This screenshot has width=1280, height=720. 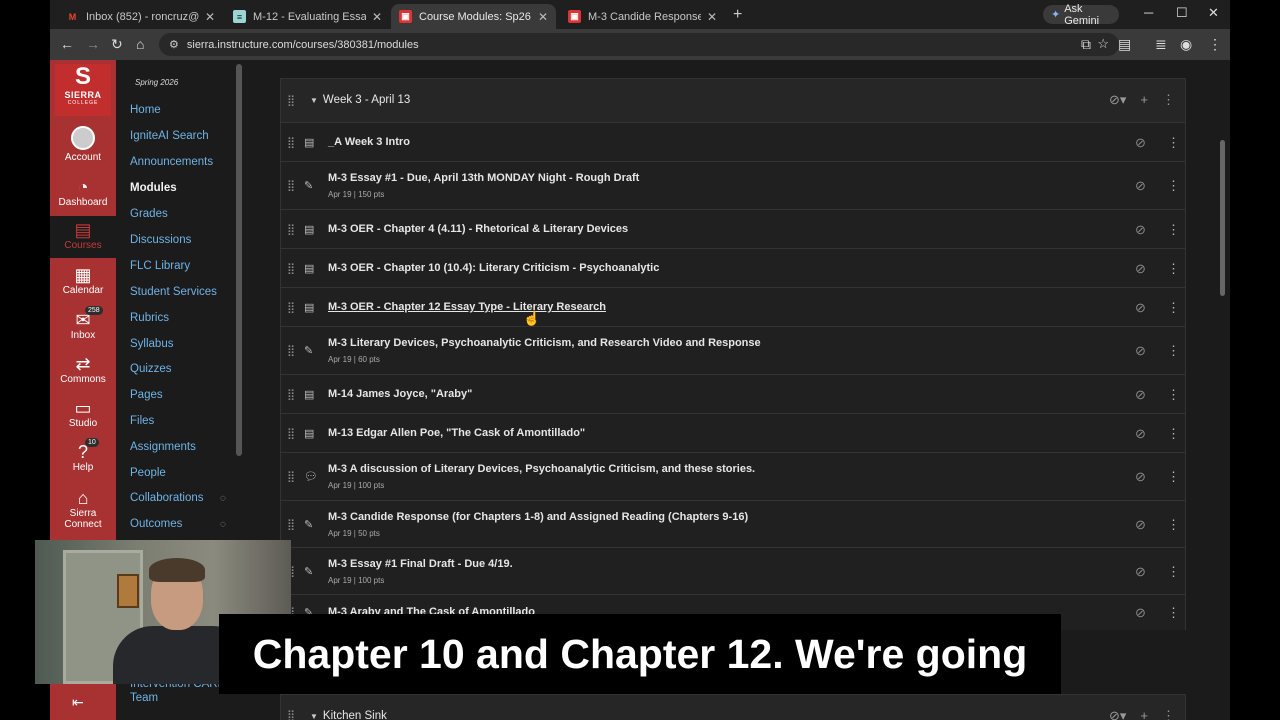 I want to click on course-link-home: Home, so click(x=145, y=110).